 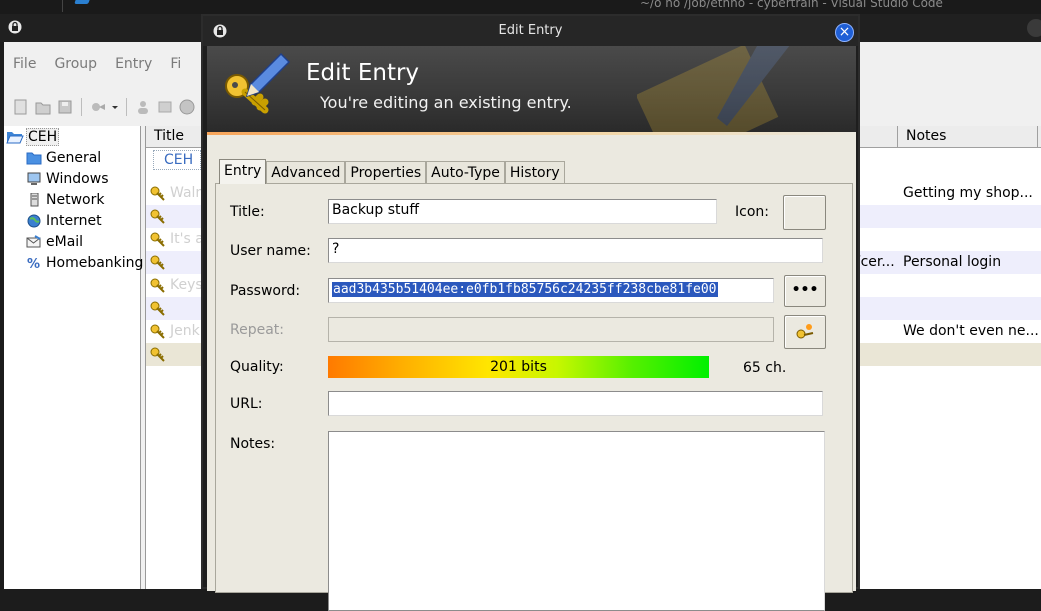 I want to click on tab-properties: Properties, so click(x=386, y=172).